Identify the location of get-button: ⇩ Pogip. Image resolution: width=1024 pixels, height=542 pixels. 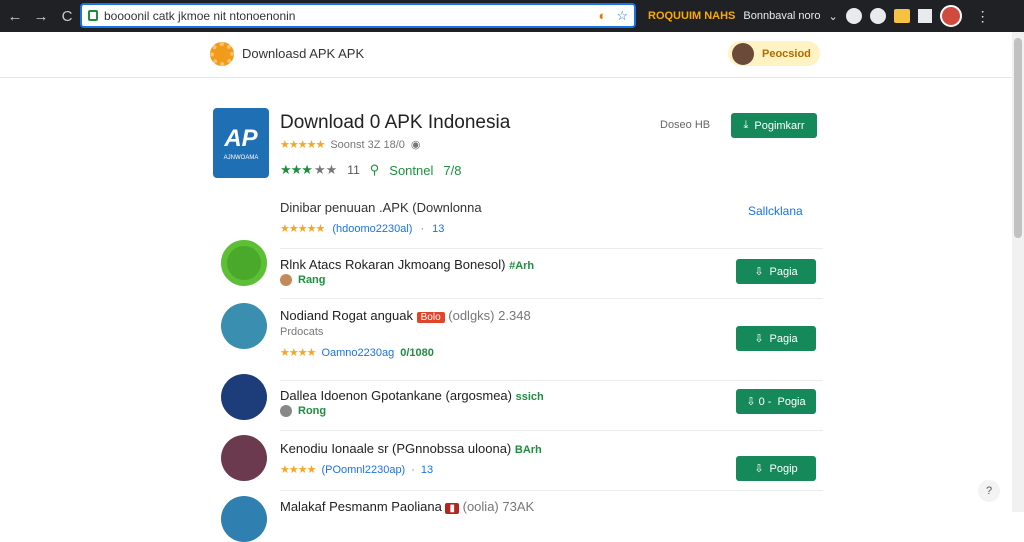
(776, 468).